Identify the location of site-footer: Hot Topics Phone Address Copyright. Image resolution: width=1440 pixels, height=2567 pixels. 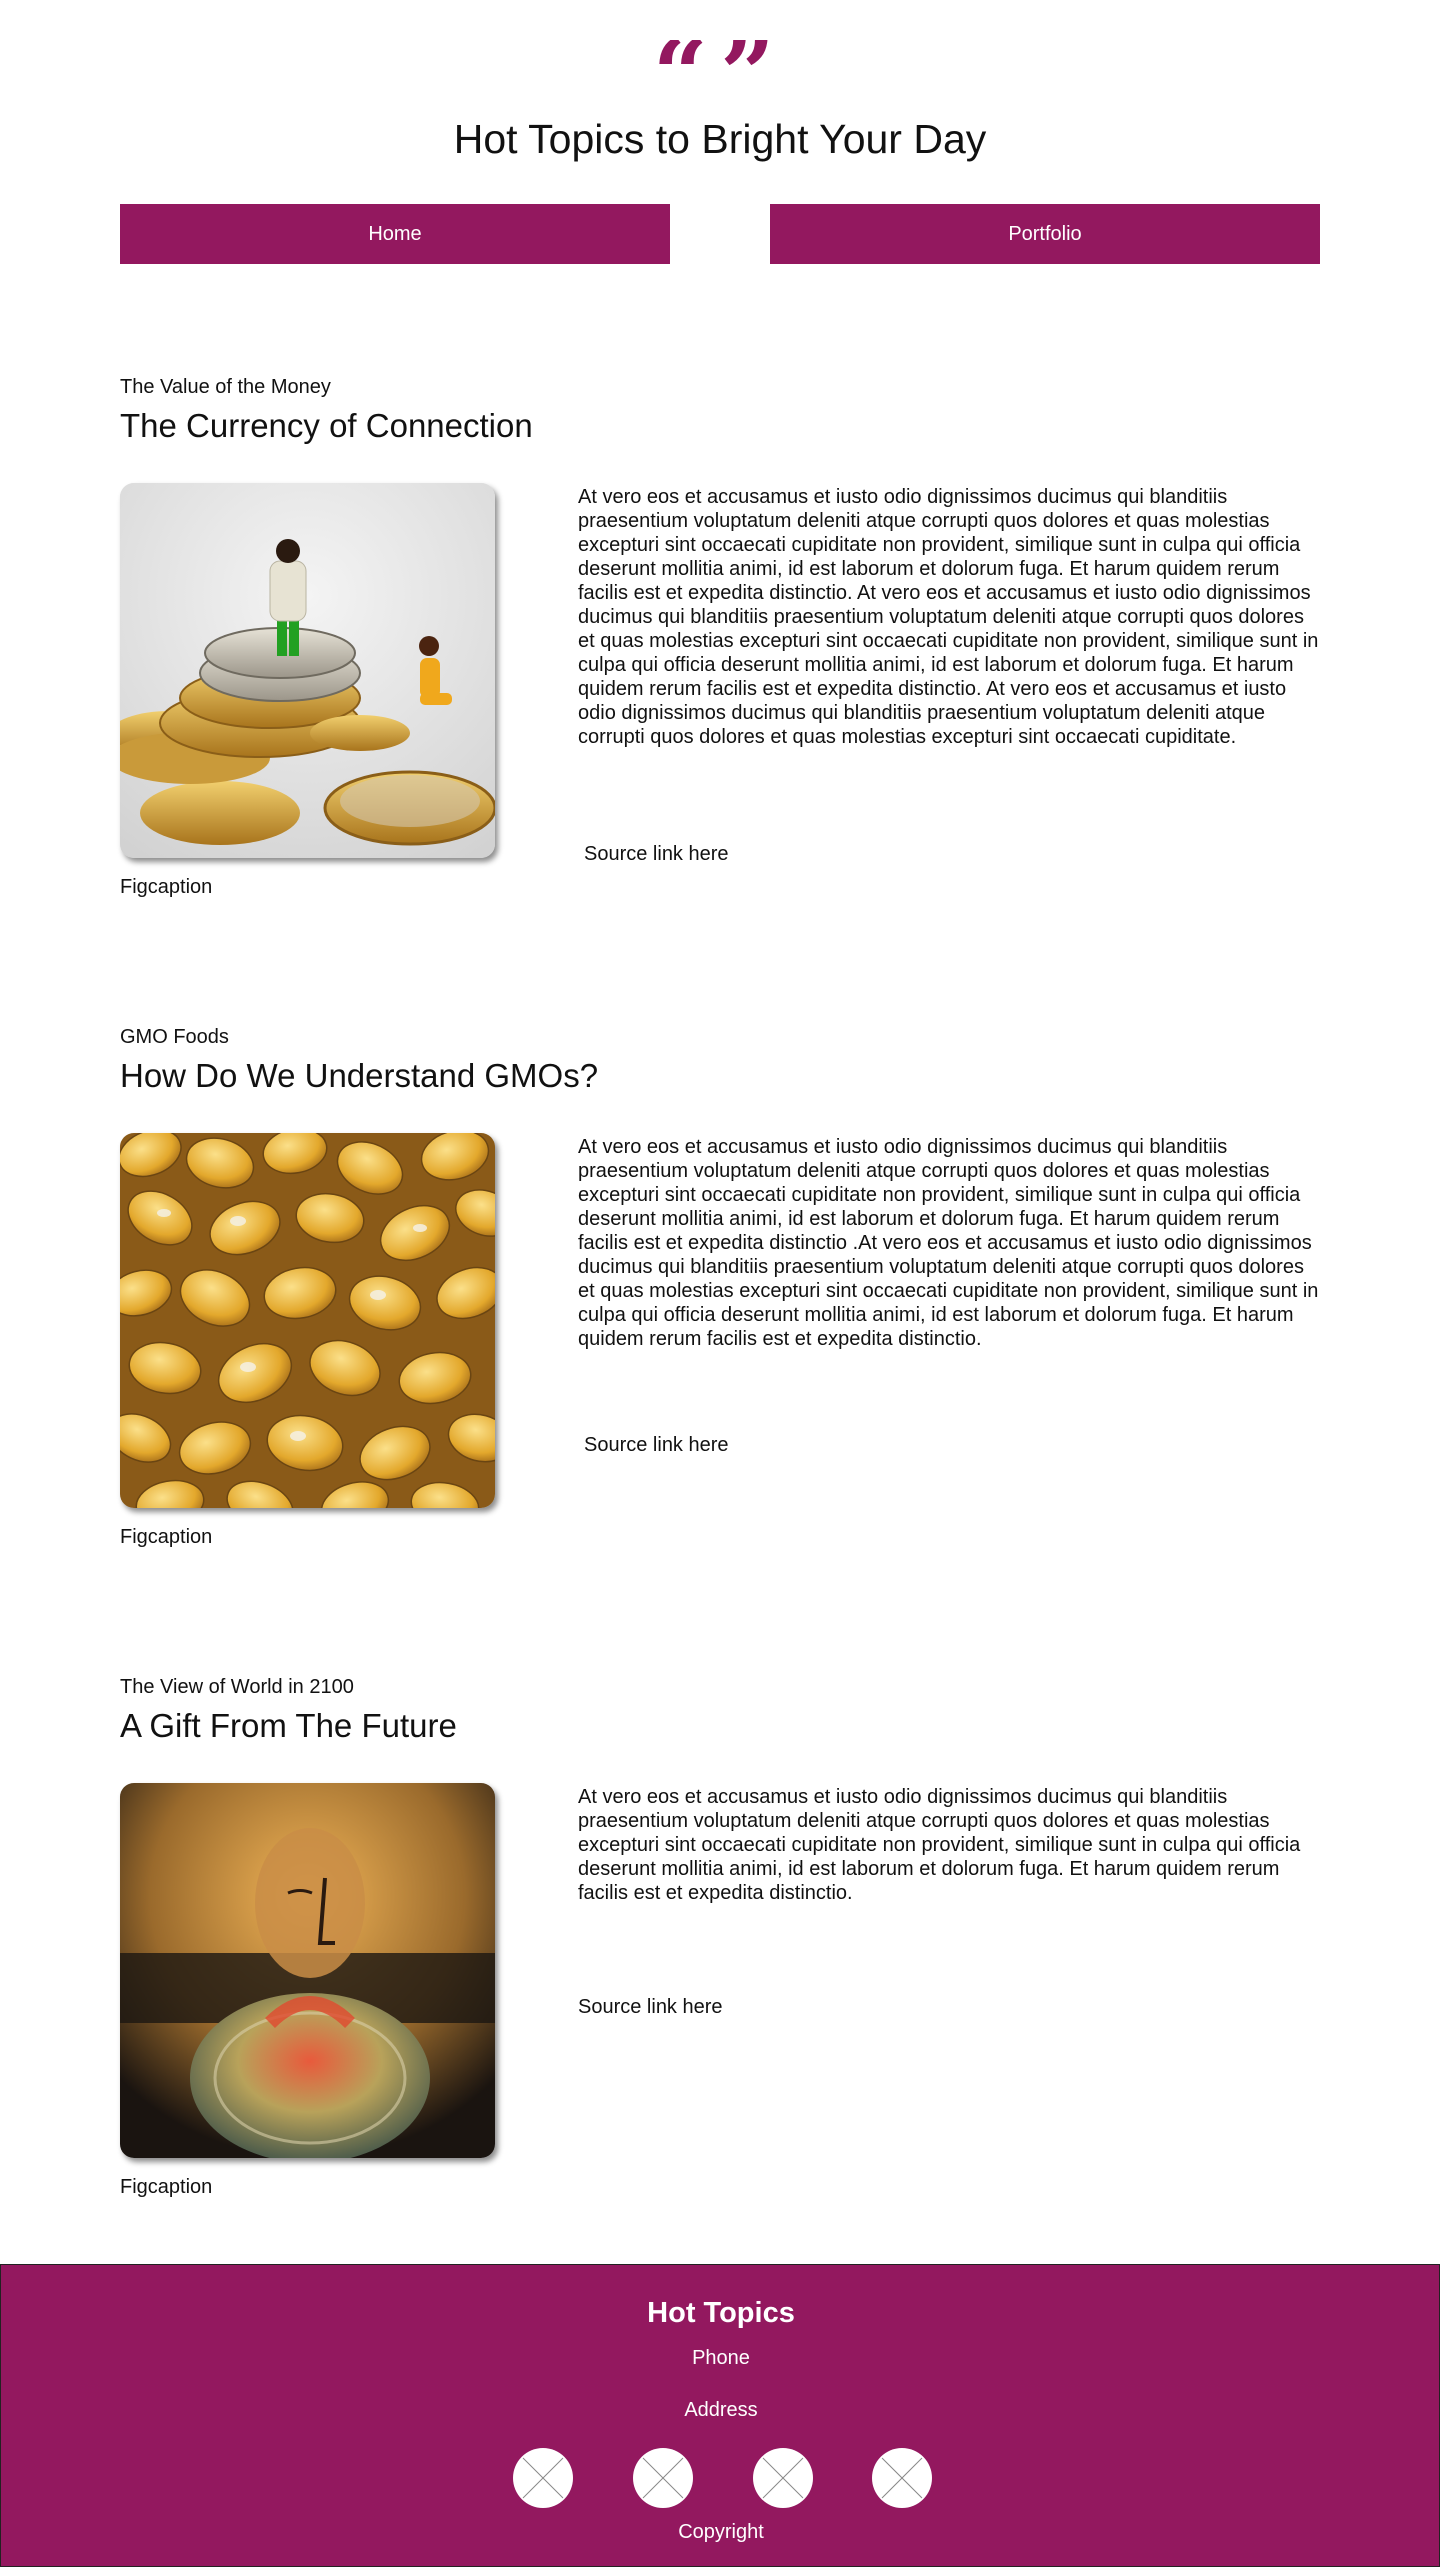
(720, 2415).